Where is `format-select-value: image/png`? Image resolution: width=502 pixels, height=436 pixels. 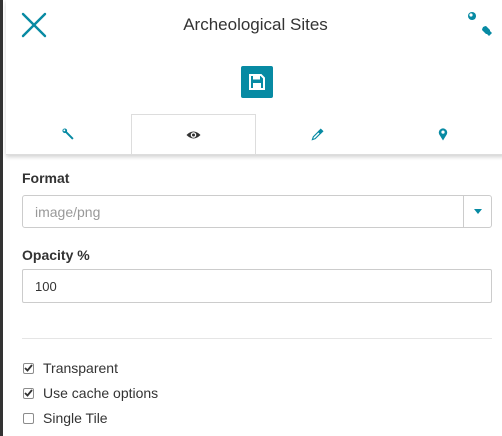 format-select-value: image/png is located at coordinates (68, 212).